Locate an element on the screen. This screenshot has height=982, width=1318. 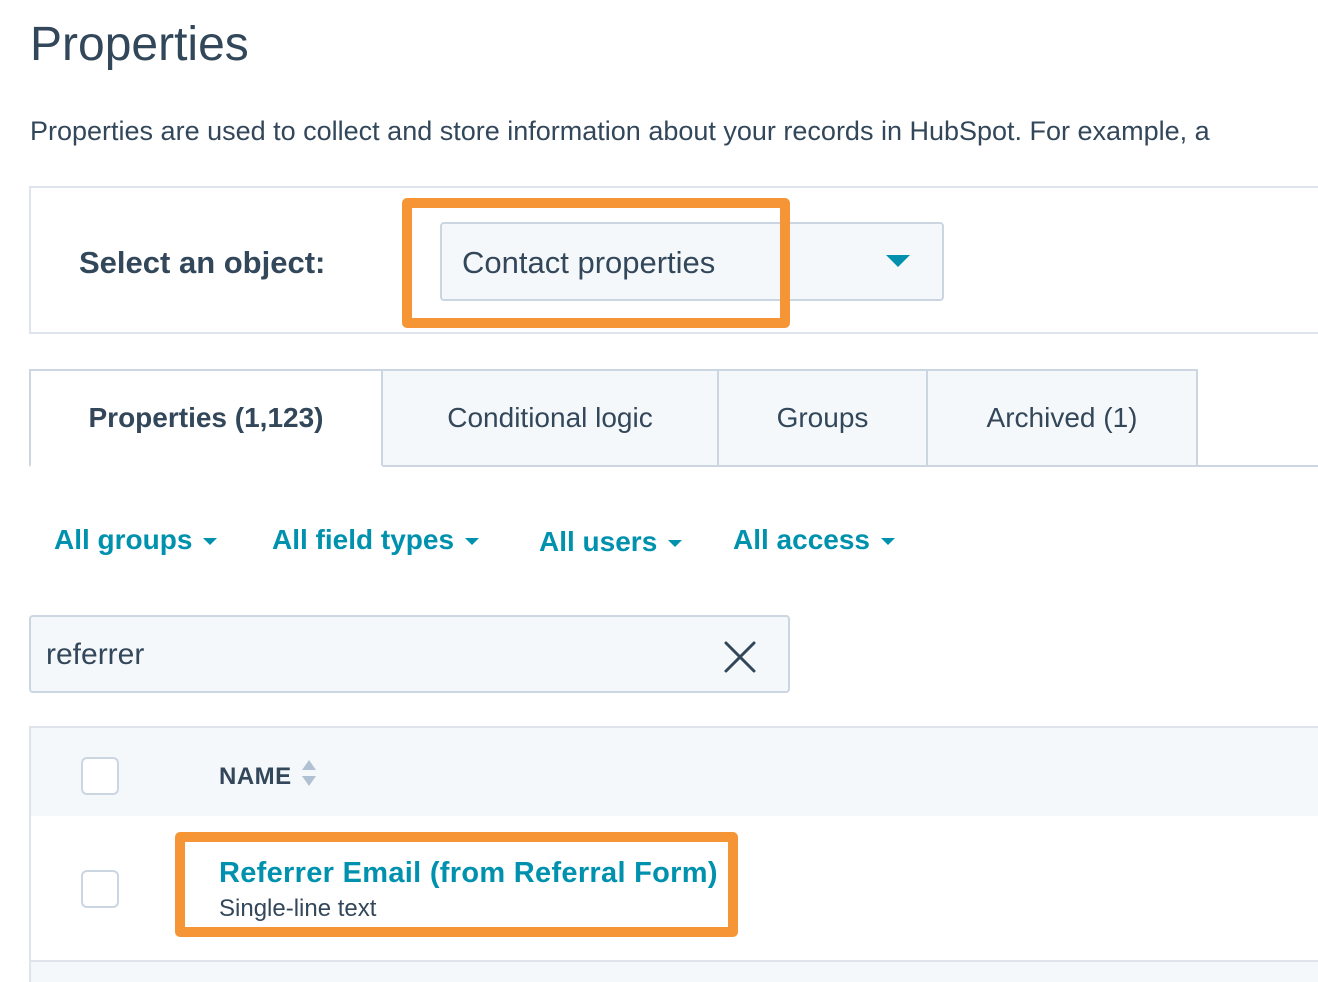
filter-all-groups: All groups is located at coordinates (136, 540).